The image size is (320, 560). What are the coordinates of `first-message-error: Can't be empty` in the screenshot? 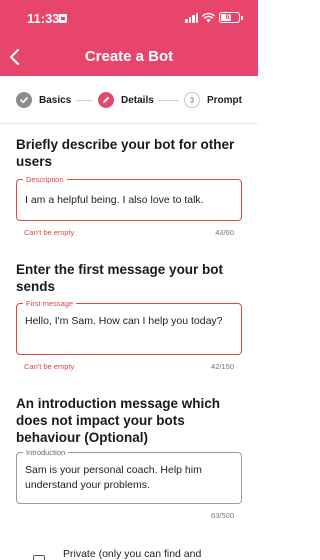 It's located at (49, 366).